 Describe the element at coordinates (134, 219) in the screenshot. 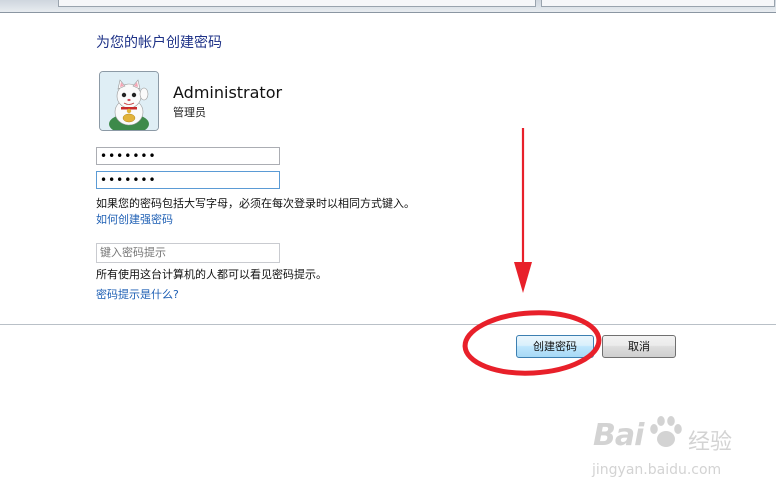

I see `strong-password-link: 如何创建强密码` at that location.